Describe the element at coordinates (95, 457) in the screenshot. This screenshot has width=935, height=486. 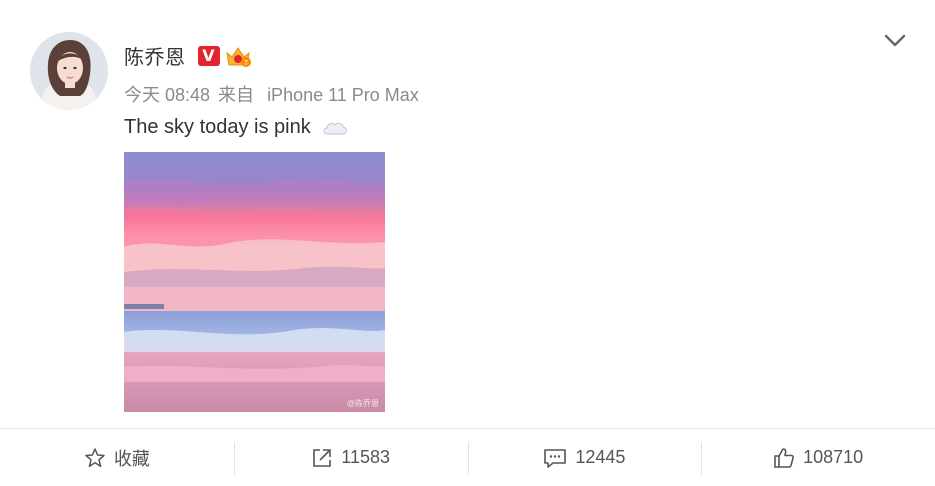
I see `star-icon` at that location.